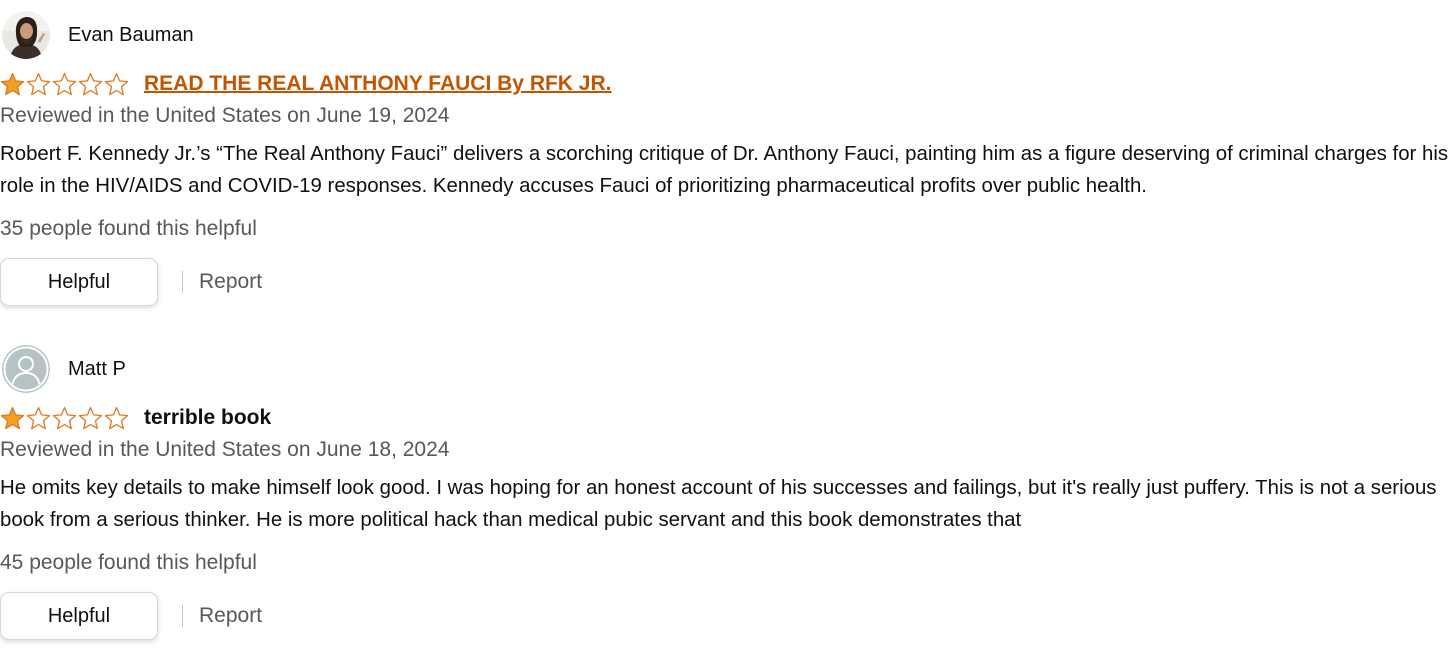  Describe the element at coordinates (208, 417) in the screenshot. I see `review-title: terrible book` at that location.